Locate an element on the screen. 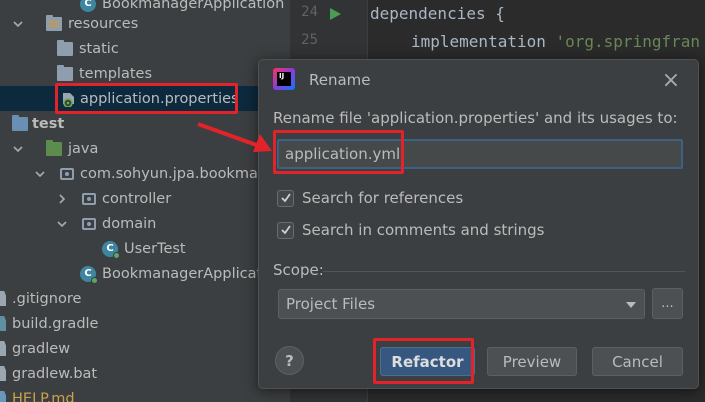  tree-item-gitignore: .gitignore is located at coordinates (145, 298).